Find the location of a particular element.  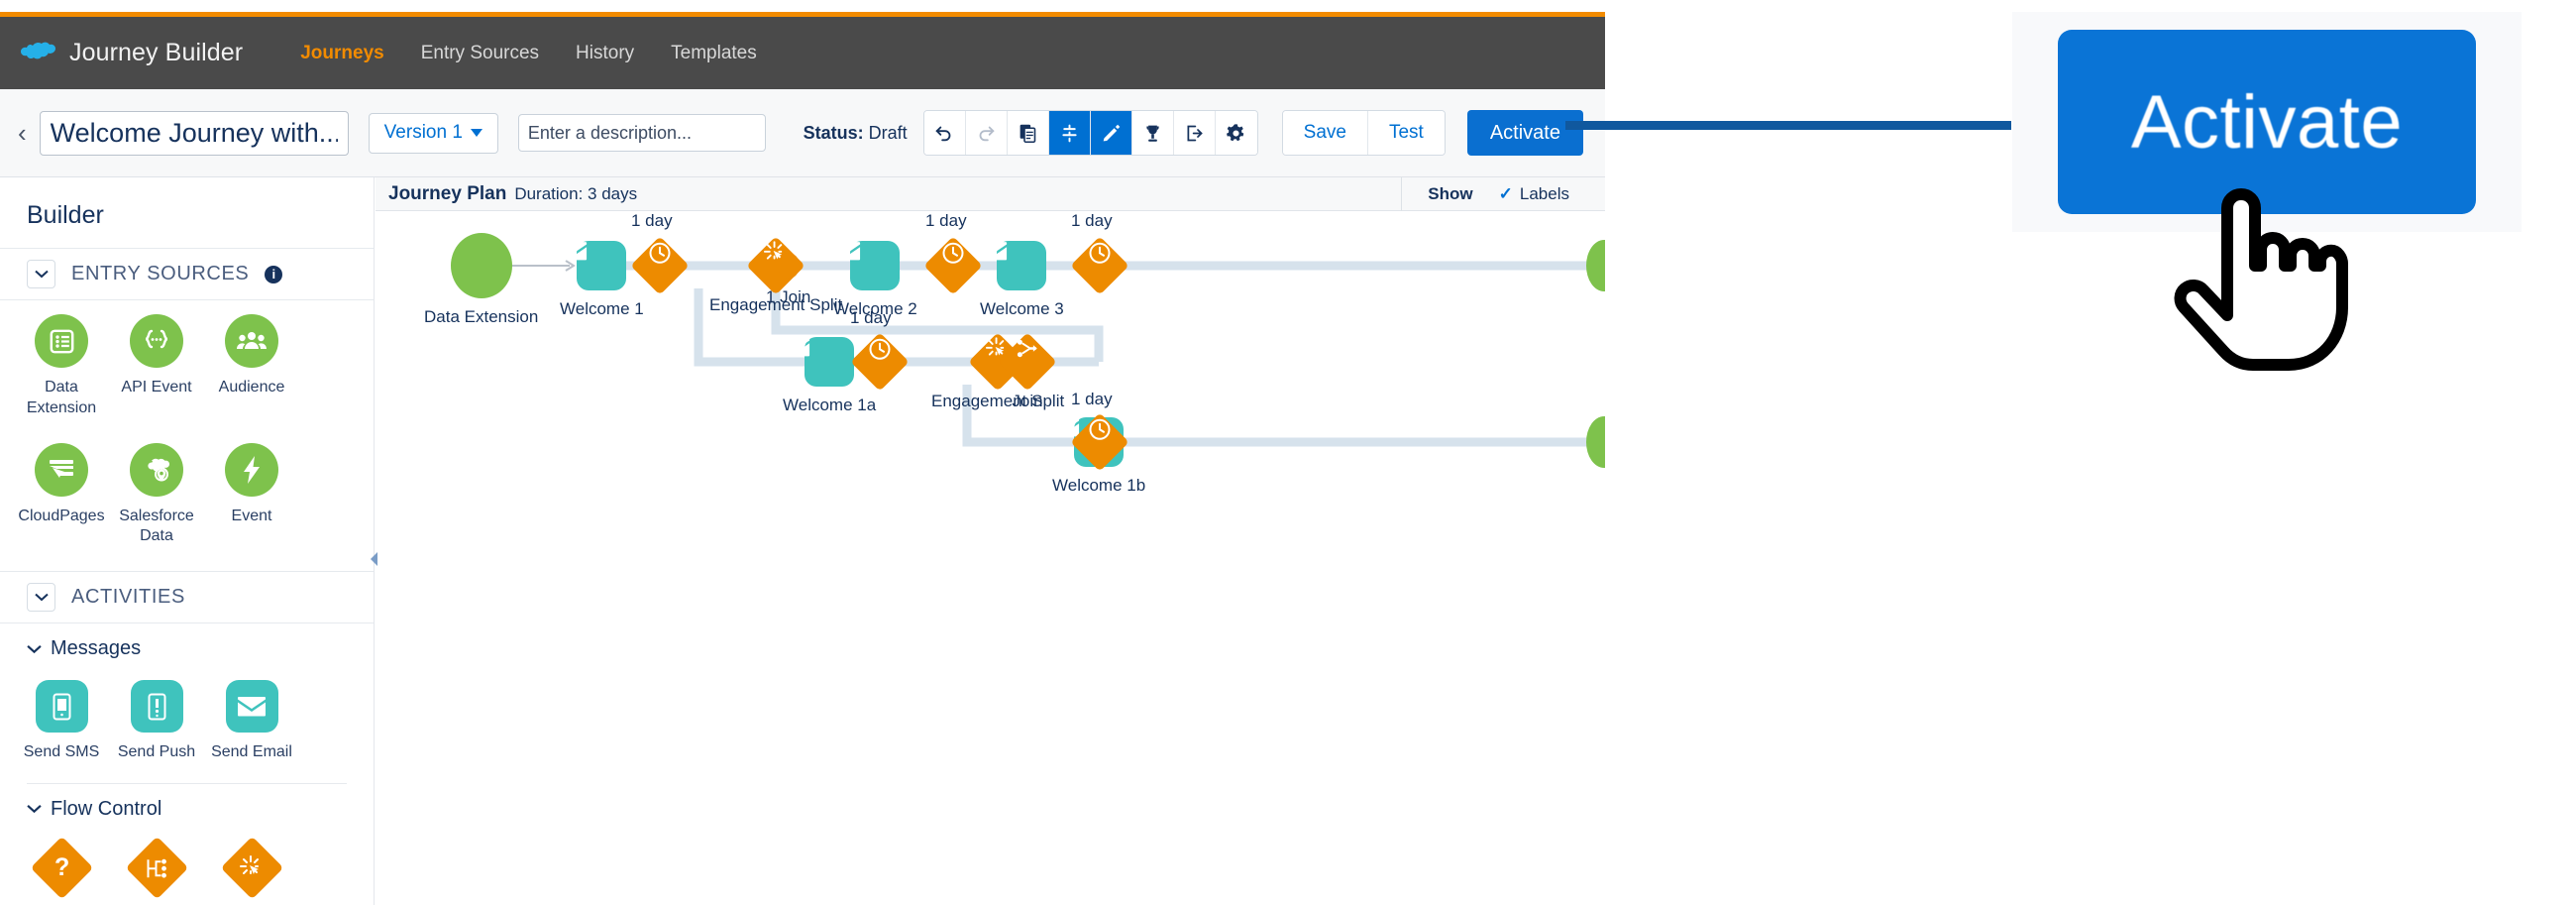

nav-link-templates: Templates is located at coordinates (714, 53).